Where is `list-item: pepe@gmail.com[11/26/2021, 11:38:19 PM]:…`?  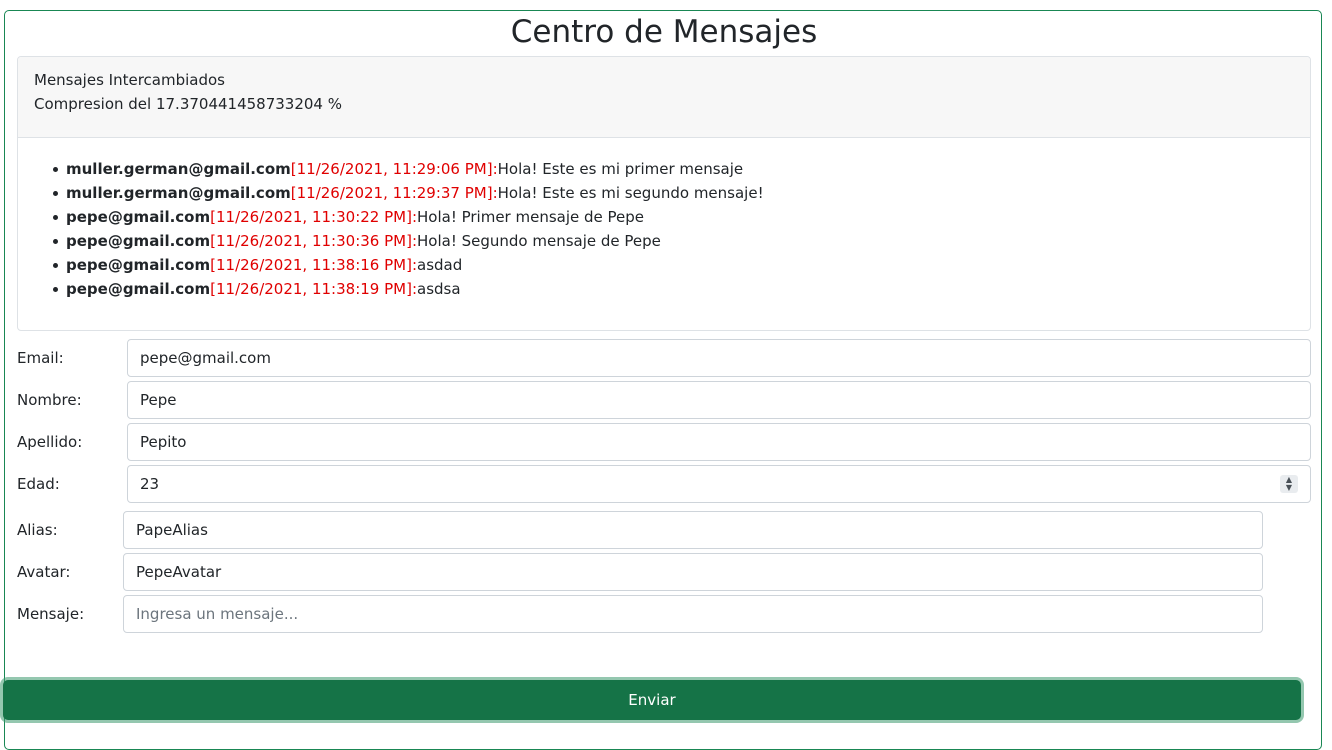 list-item: pepe@gmail.com[11/26/2021, 11:38:19 PM]:… is located at coordinates (680, 289).